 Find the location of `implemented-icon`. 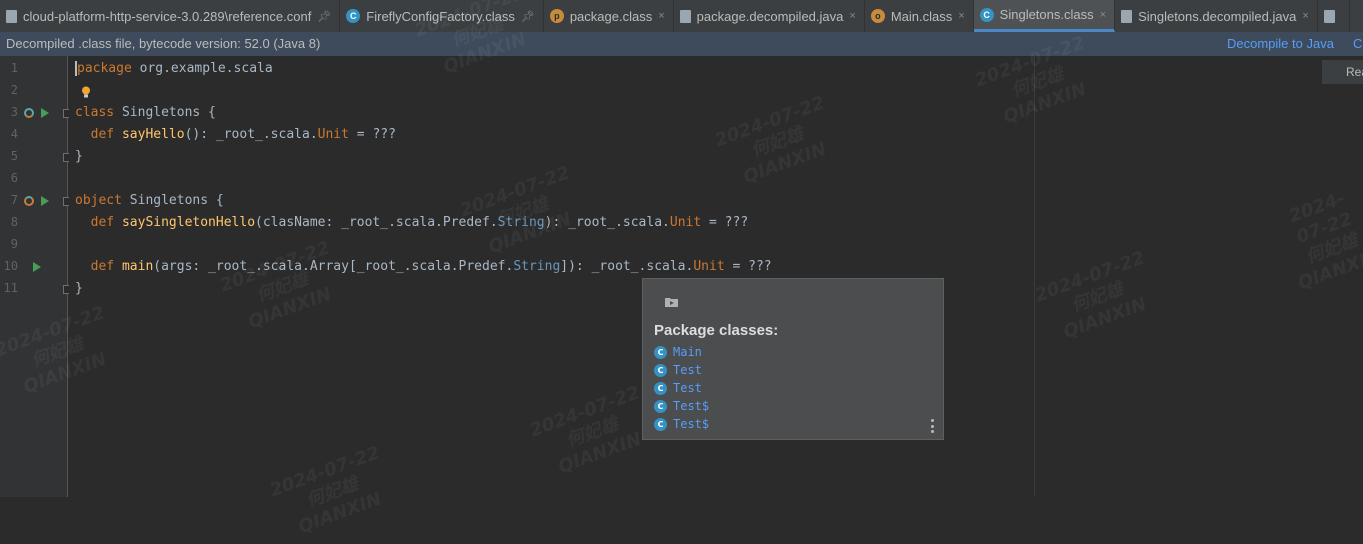

implemented-icon is located at coordinates (29, 113).